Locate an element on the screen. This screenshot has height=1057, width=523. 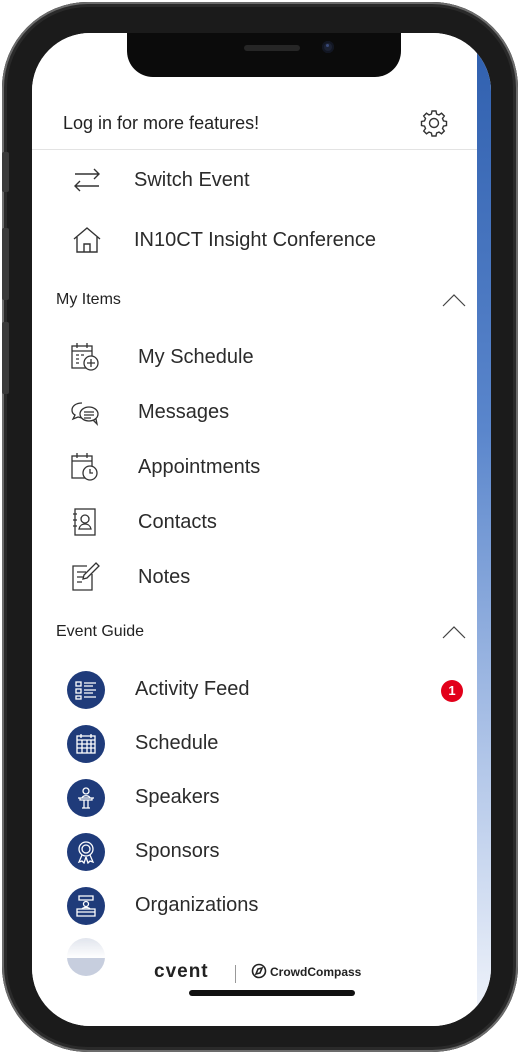
section-title: Event Guide is located at coordinates (100, 631).